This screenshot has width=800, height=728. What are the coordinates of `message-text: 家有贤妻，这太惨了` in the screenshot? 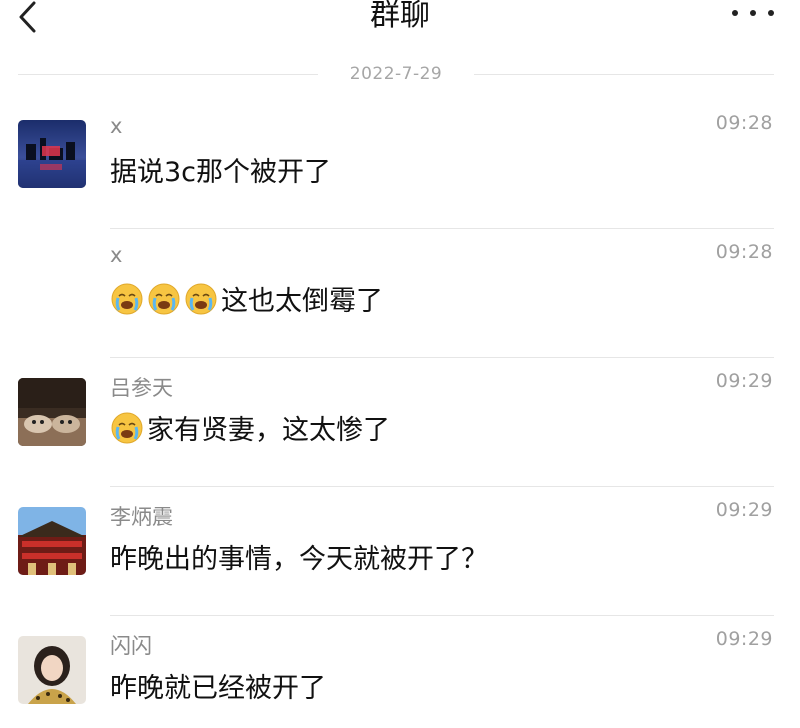 It's located at (250, 427).